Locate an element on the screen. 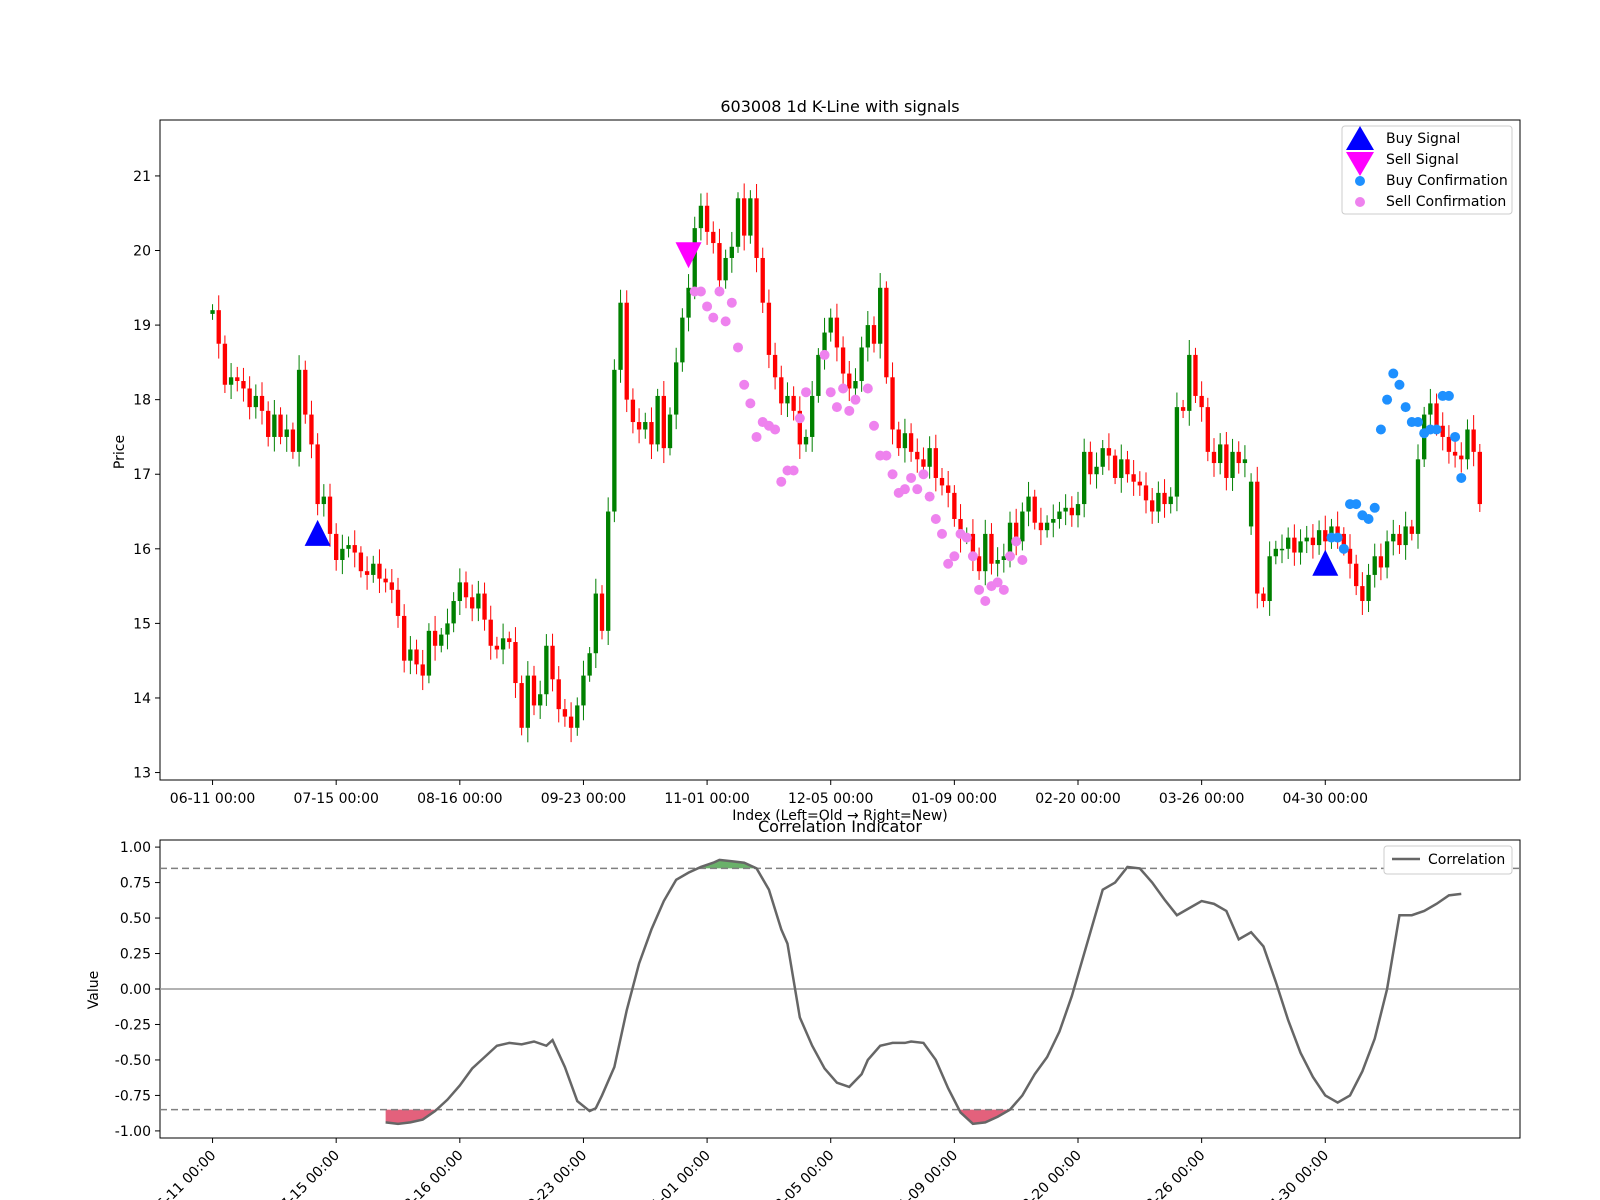 The width and height of the screenshot is (1600, 1200). kline-x-tick-label: 07-15 00:00 is located at coordinates (335, 799).